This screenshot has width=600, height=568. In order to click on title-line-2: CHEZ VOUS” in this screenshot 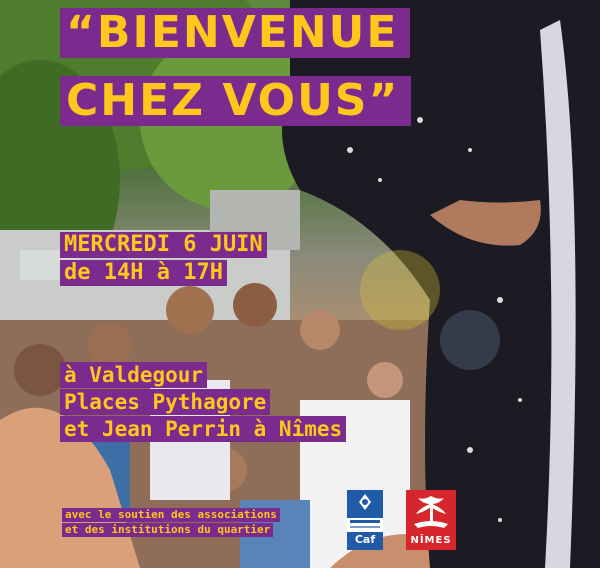, I will do `click(236, 101)`.